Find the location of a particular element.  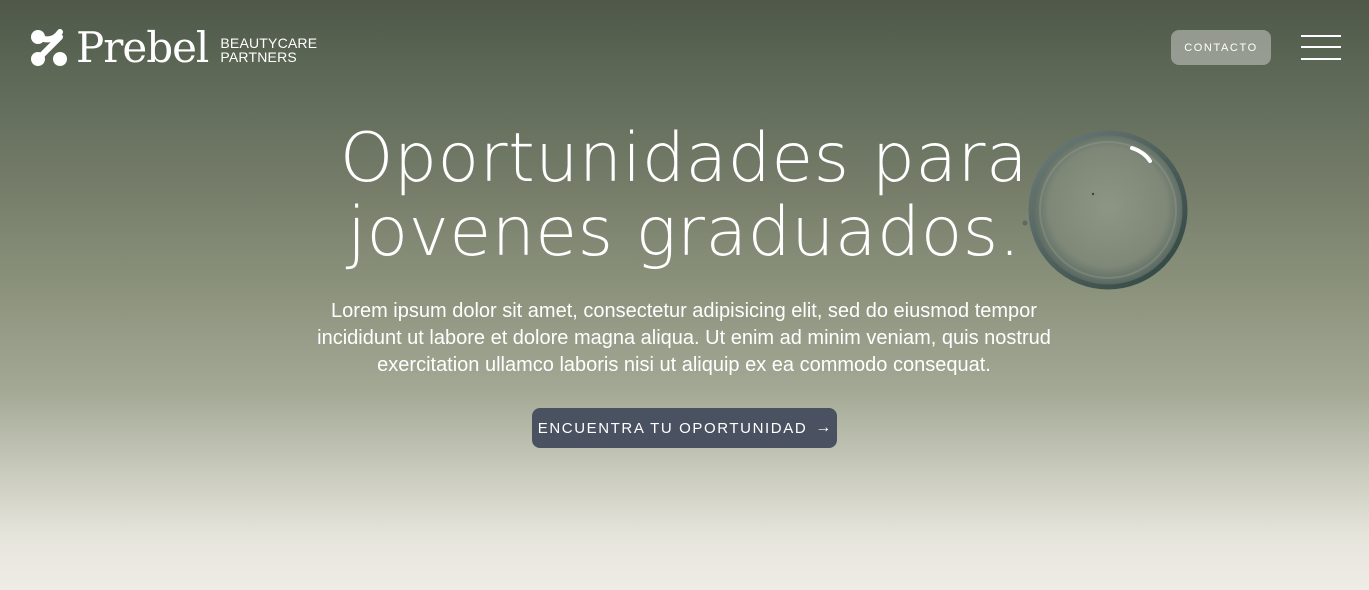

water-droplet-image is located at coordinates (1105, 210).